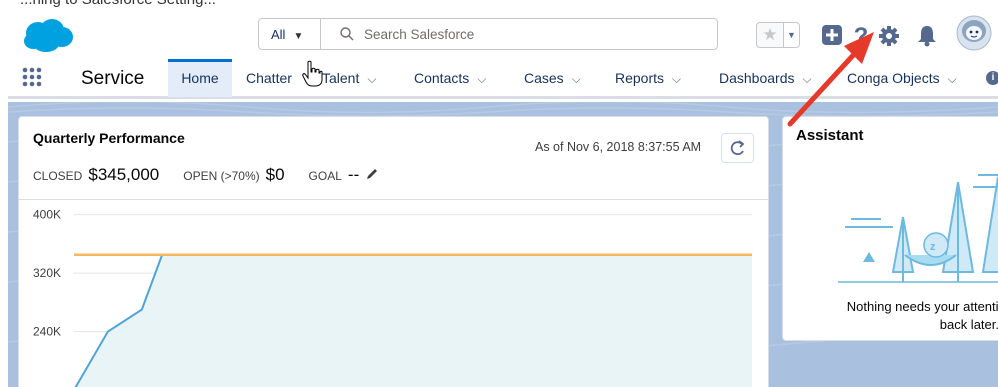 This screenshot has height=387, width=998. I want to click on refresh-icon, so click(737, 148).